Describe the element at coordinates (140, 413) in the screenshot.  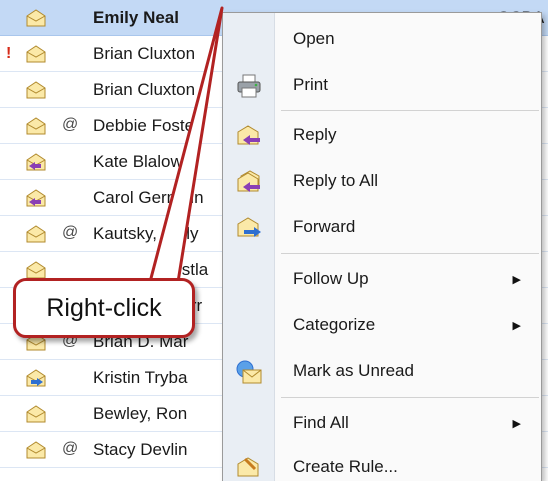
I see `sender-name: Bewley, Ron` at that location.